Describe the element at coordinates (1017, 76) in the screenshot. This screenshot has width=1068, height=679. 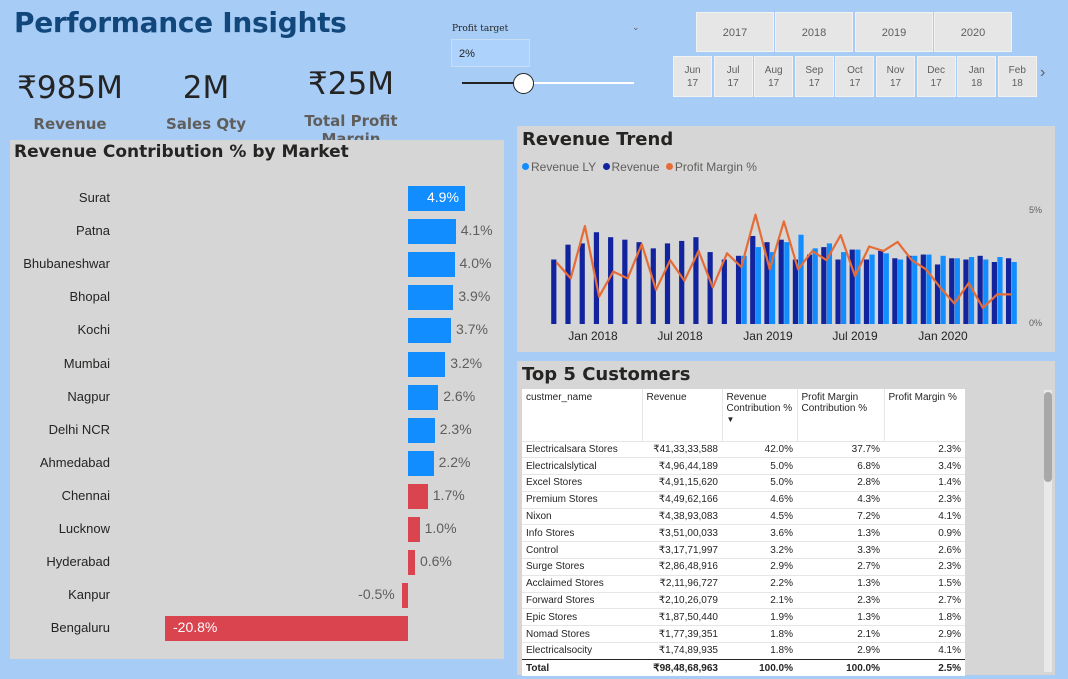
I see `month-button: Feb 18` at that location.